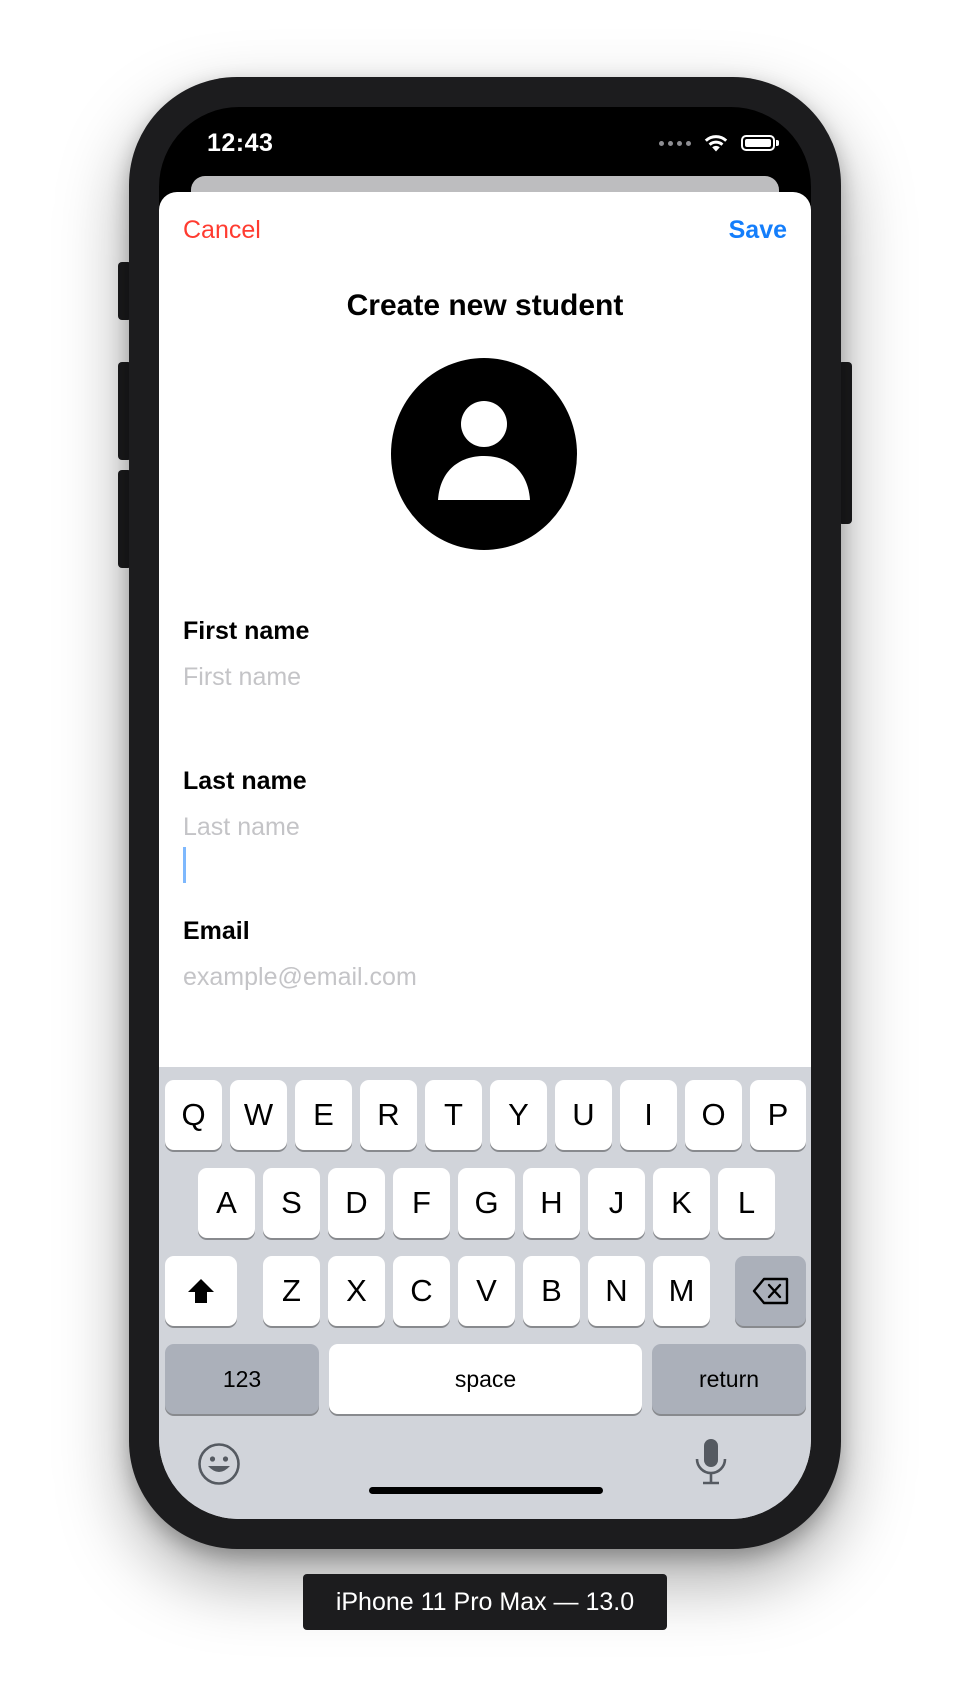 This screenshot has width=970, height=1700. What do you see at coordinates (583, 1115) in the screenshot?
I see `key-u: U` at bounding box center [583, 1115].